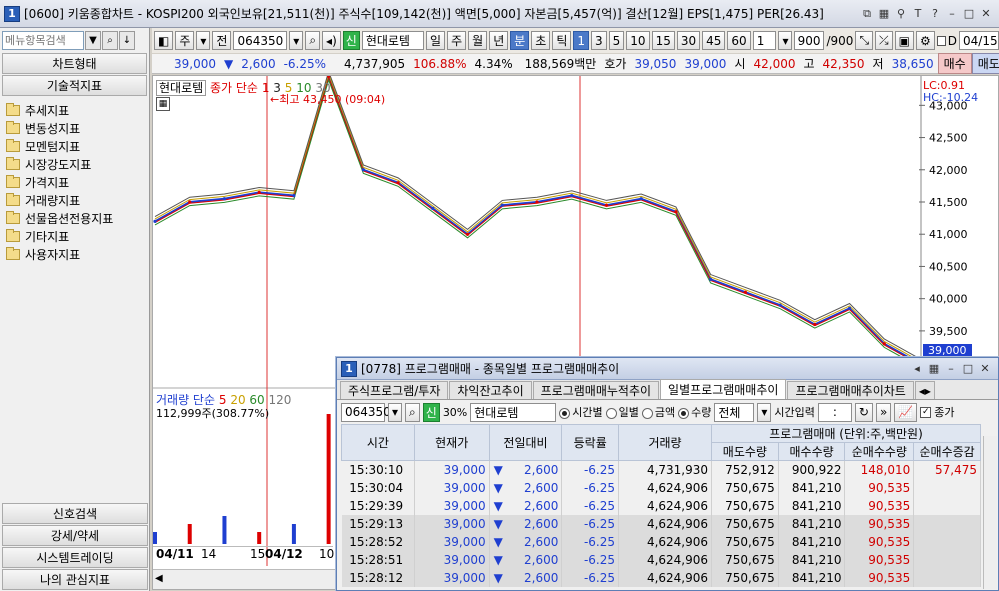  Describe the element at coordinates (863, 412) in the screenshot. I see `refresh-icon: ↻` at that location.